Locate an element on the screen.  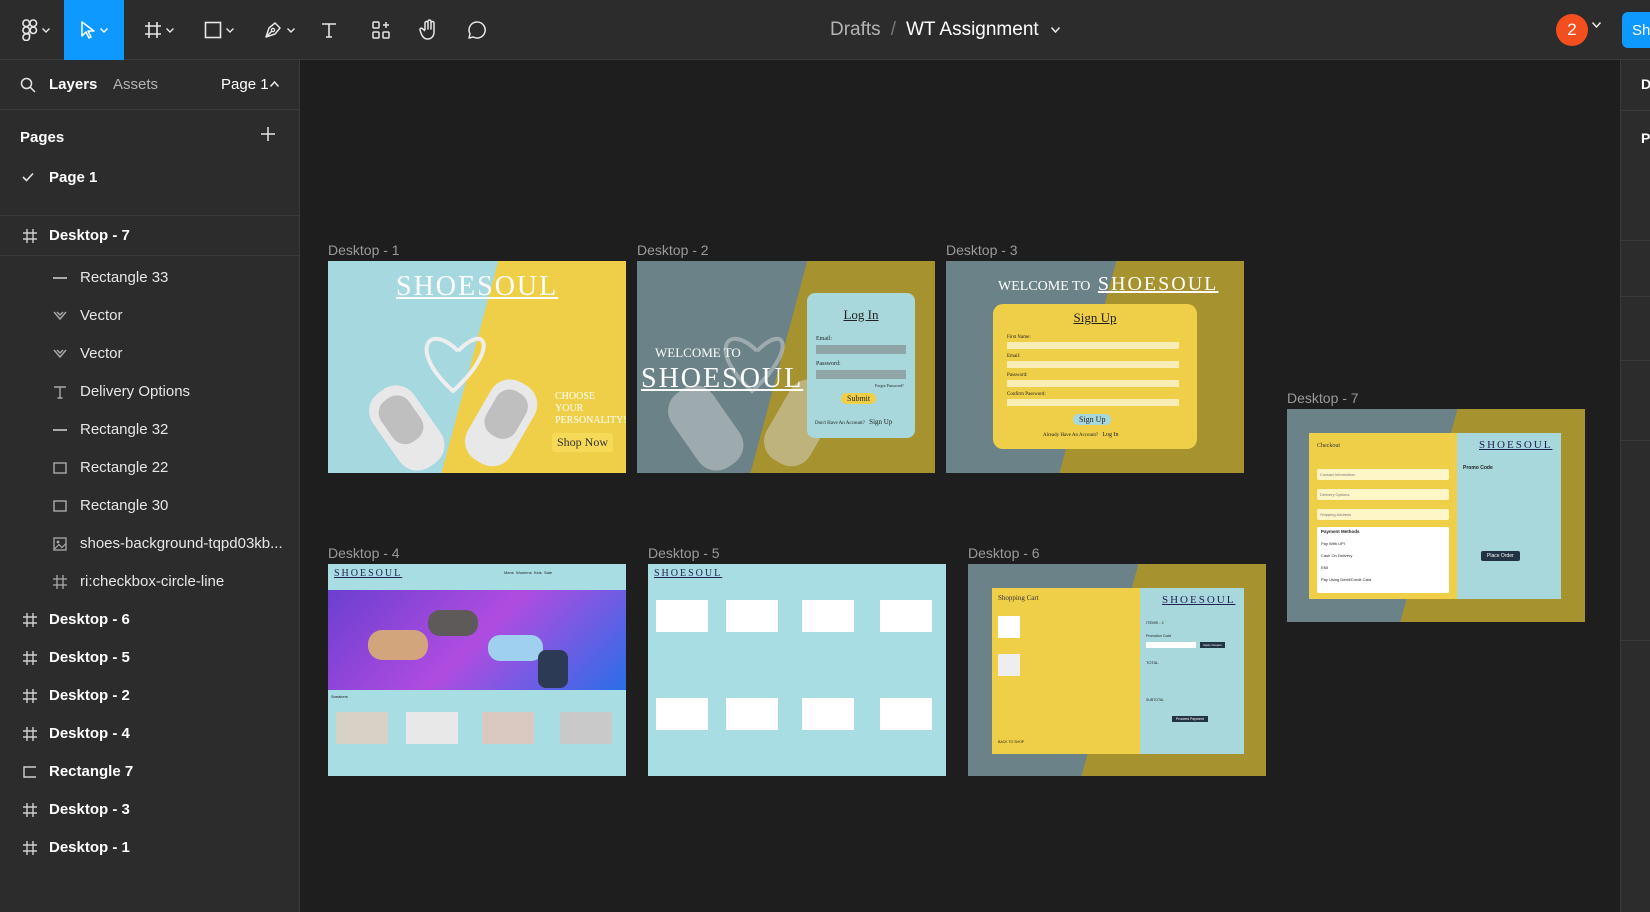
shape-tool-button is located at coordinates (219, 30).